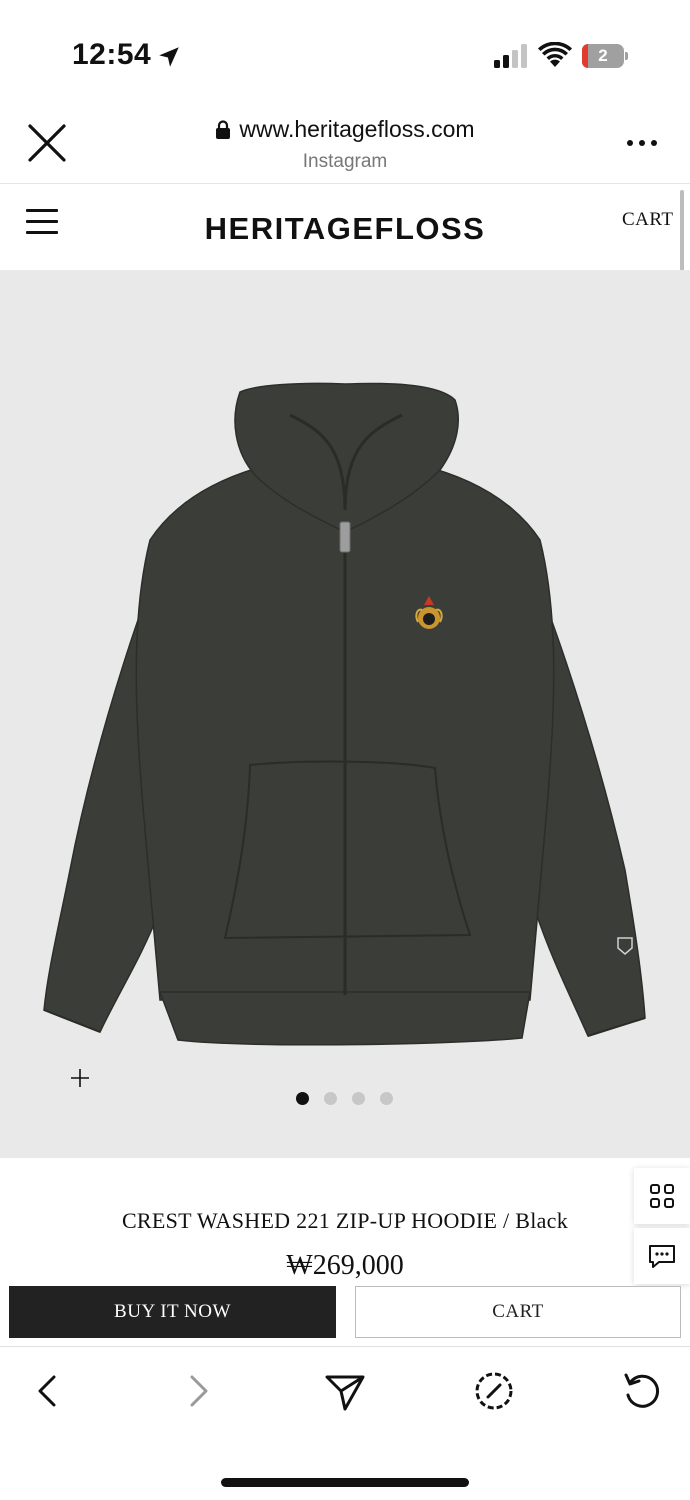  I want to click on site-logo: HERITAGEFLOSS, so click(345, 229).